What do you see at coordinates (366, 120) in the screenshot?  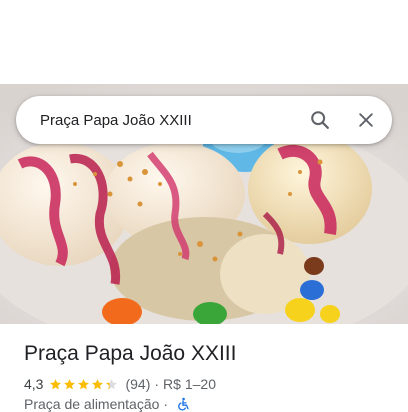 I see `close-icon` at bounding box center [366, 120].